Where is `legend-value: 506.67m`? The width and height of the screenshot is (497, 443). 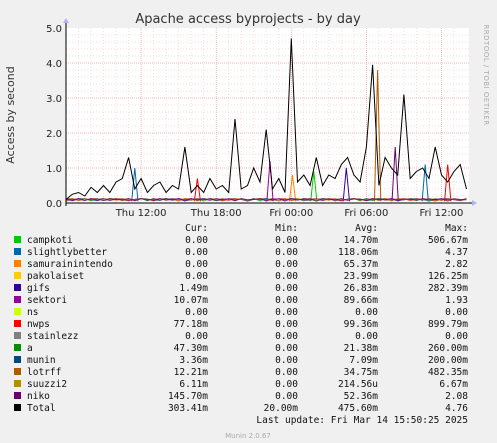 legend-value: 506.67m is located at coordinates (448, 240).